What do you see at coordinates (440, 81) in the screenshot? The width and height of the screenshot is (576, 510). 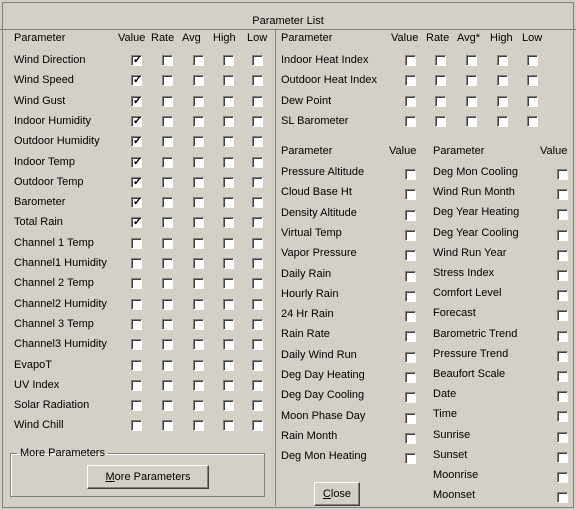 I see `right-top-row-checkbox-rate` at bounding box center [440, 81].